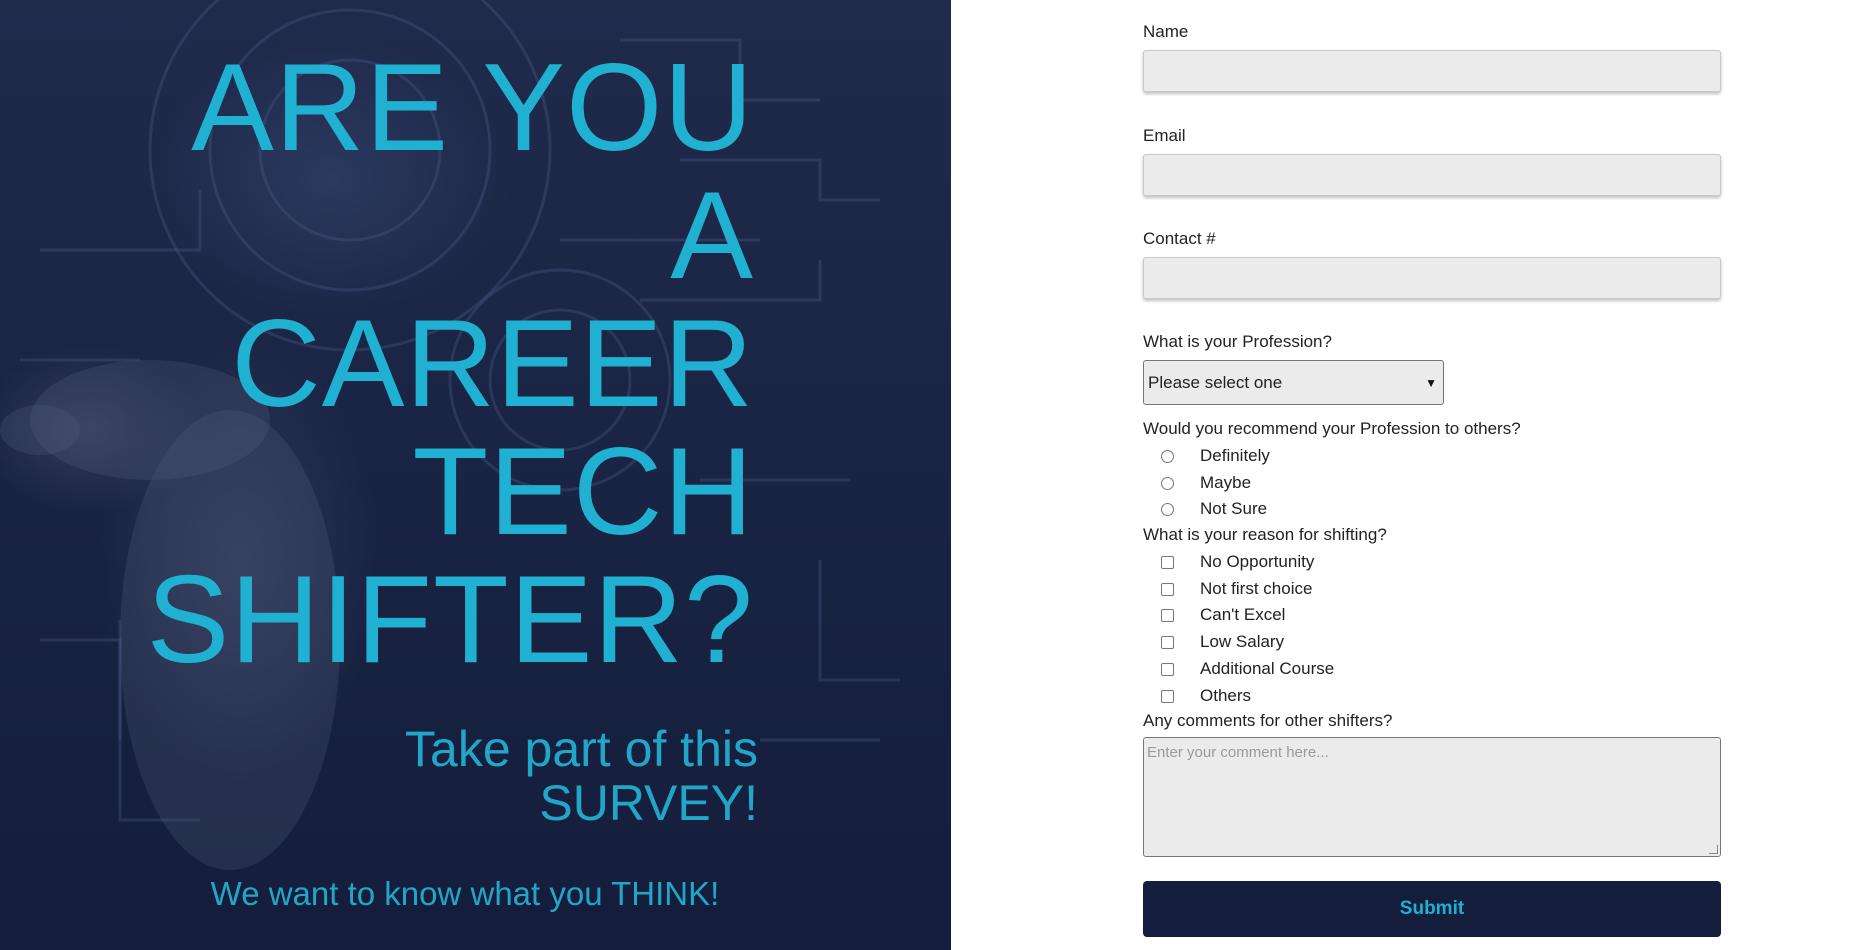  What do you see at coordinates (472, 108) in the screenshot?
I see `hero-title-line: ARE YOU` at bounding box center [472, 108].